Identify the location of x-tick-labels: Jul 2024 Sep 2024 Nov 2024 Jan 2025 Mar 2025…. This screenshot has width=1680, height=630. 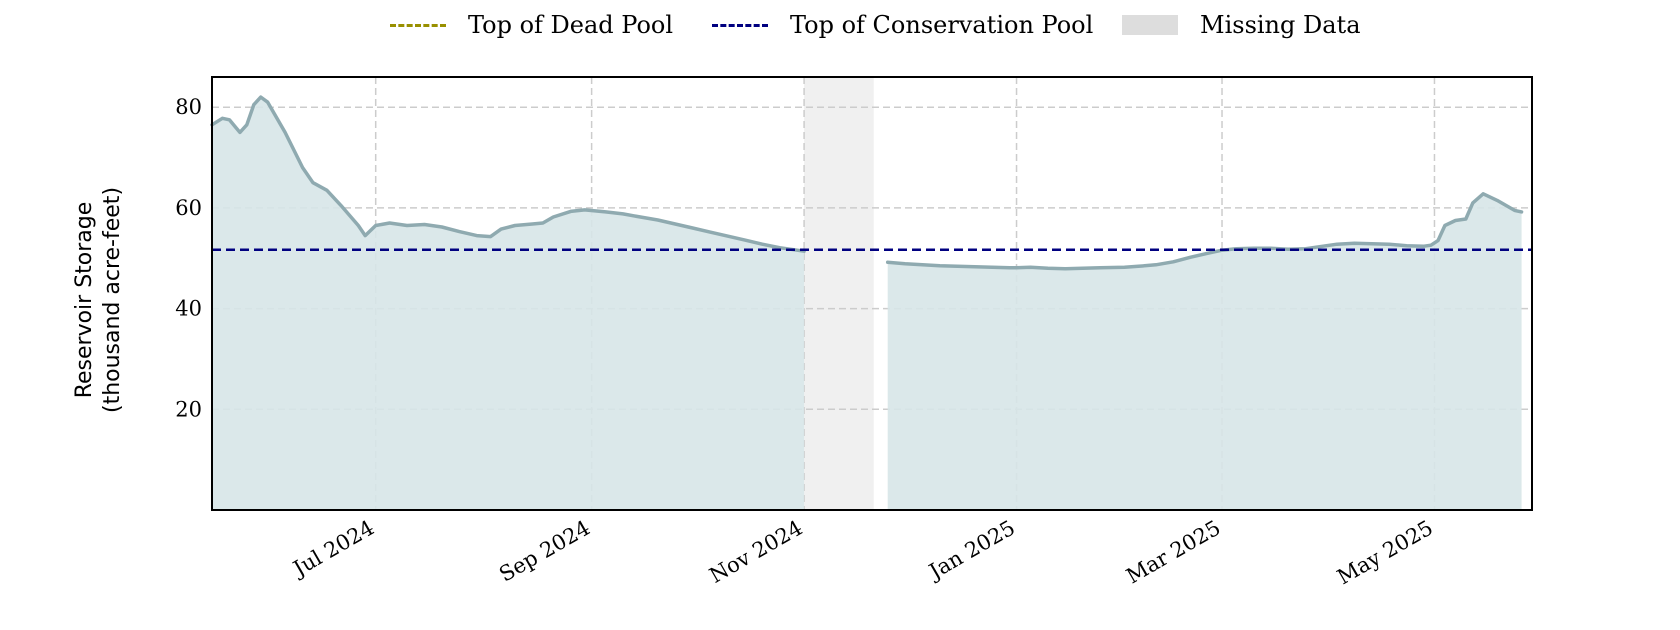
(862, 553).